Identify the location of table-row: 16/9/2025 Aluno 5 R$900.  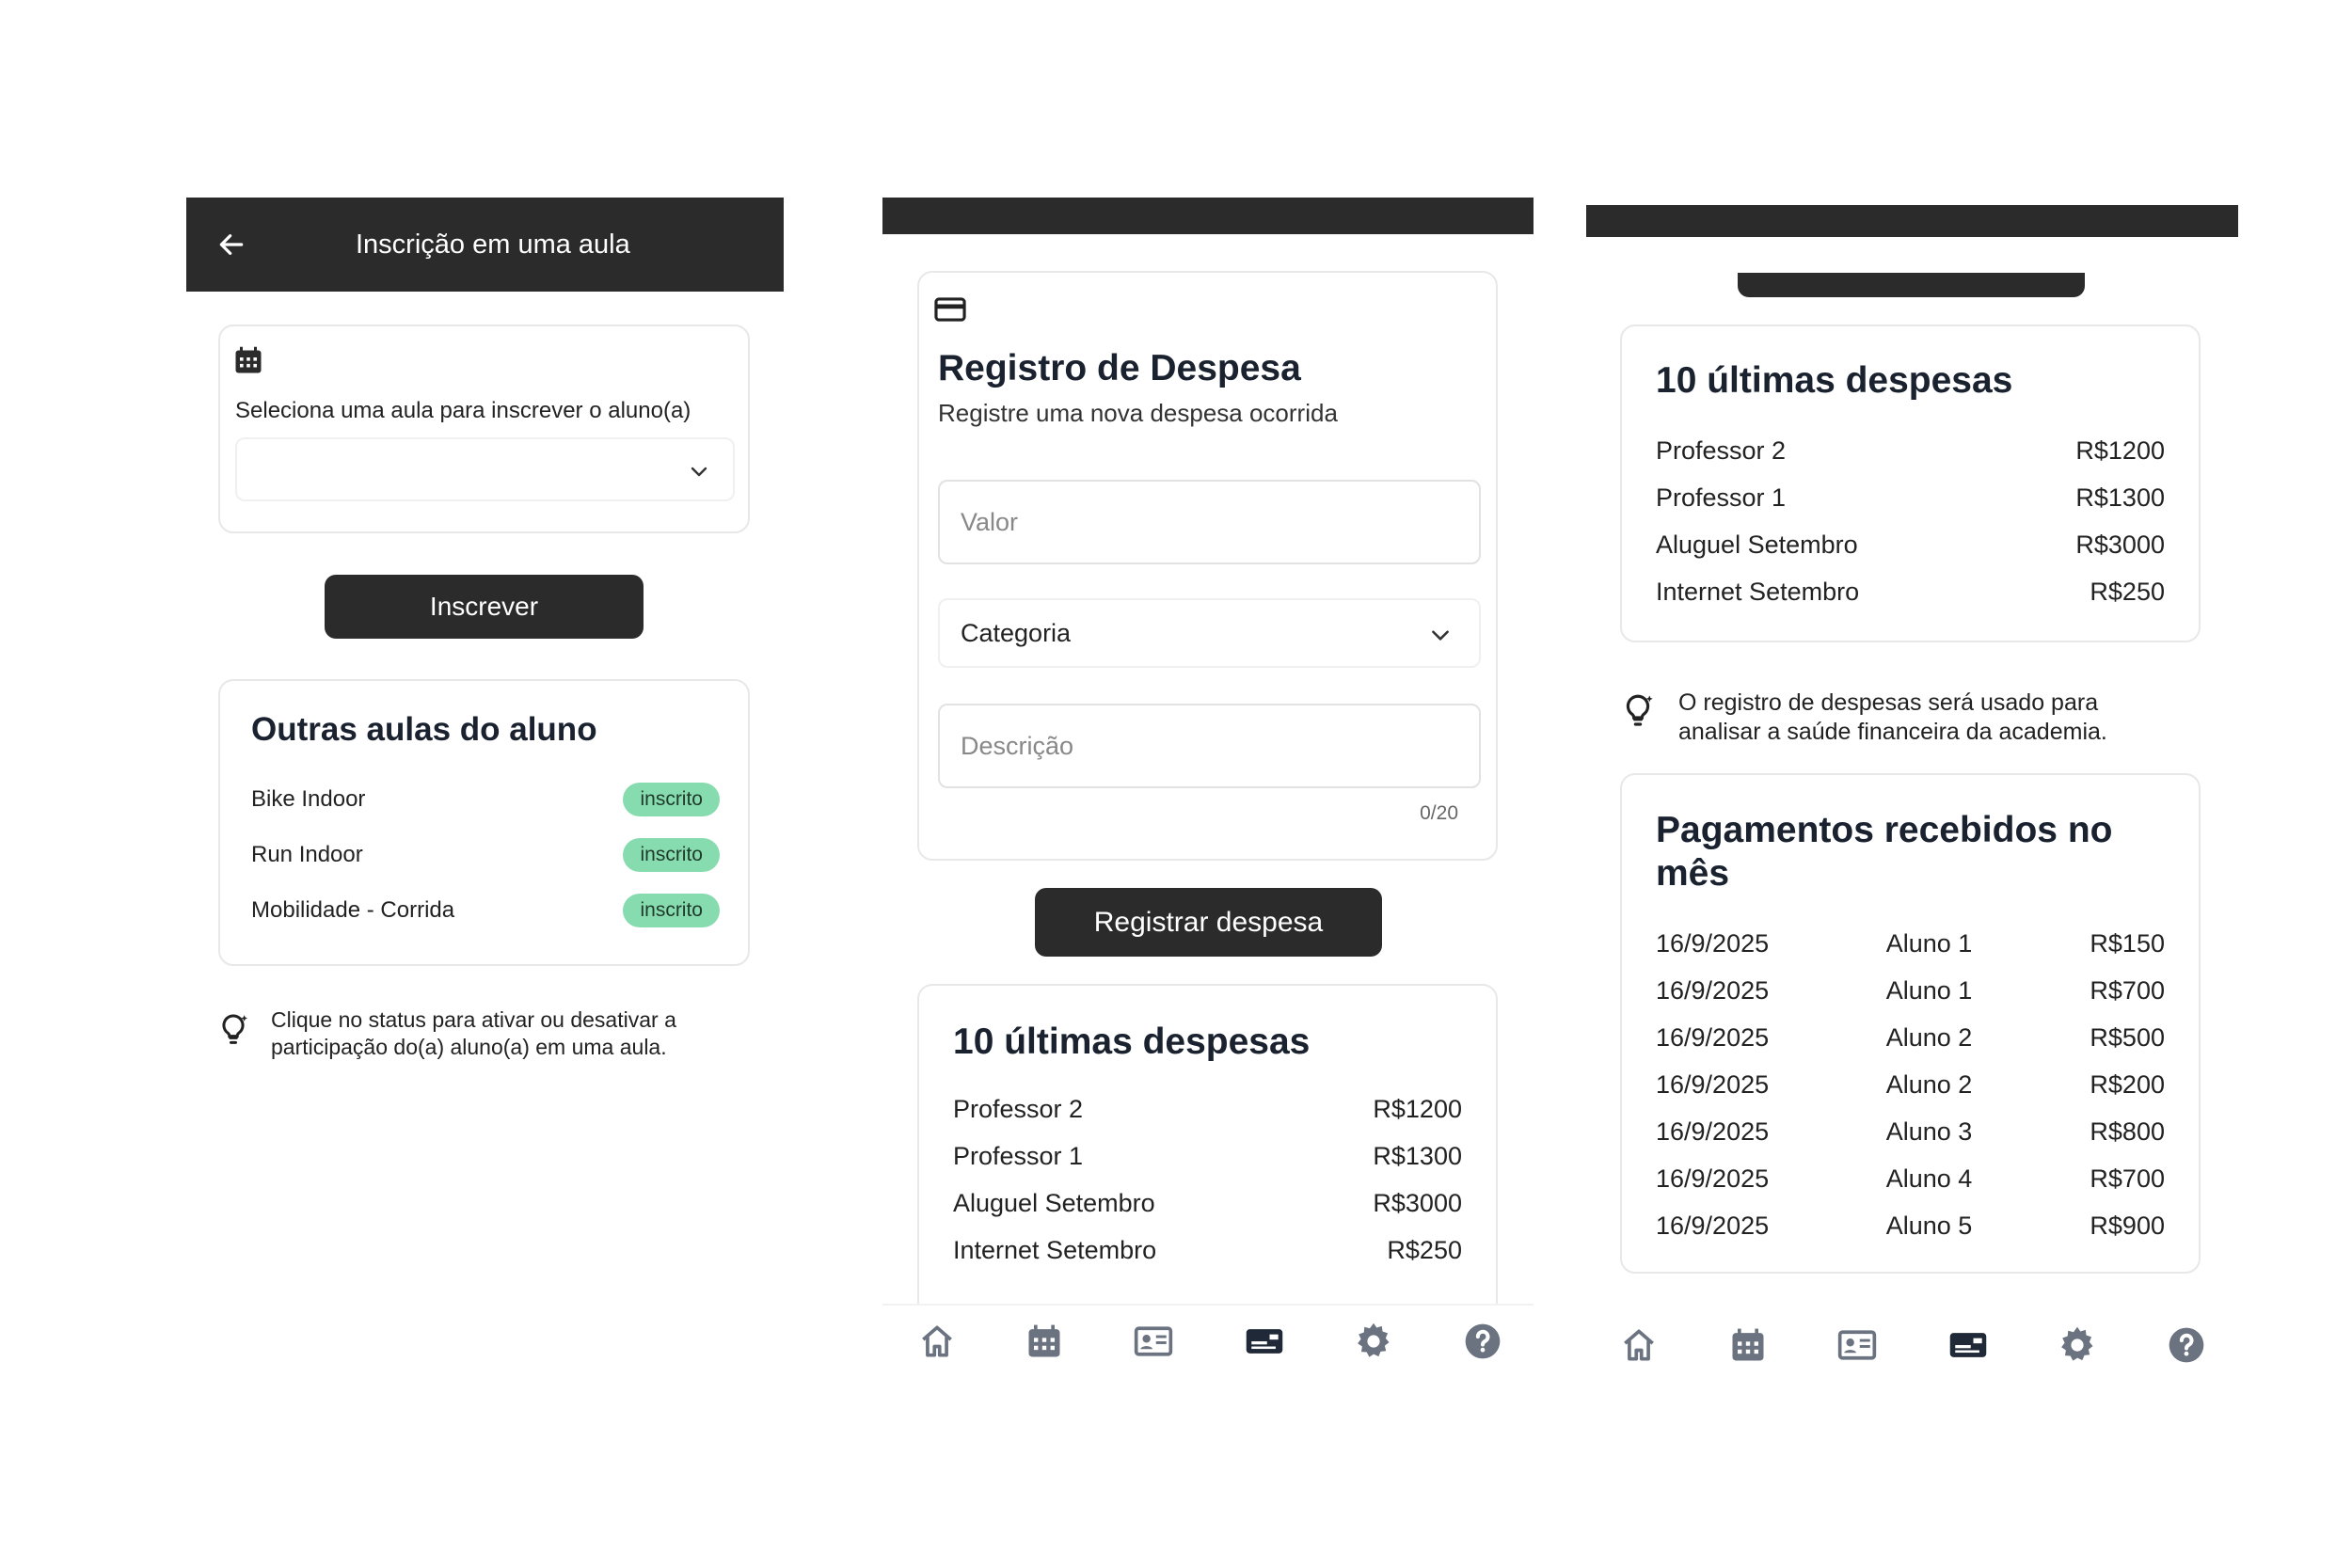
(1910, 1227).